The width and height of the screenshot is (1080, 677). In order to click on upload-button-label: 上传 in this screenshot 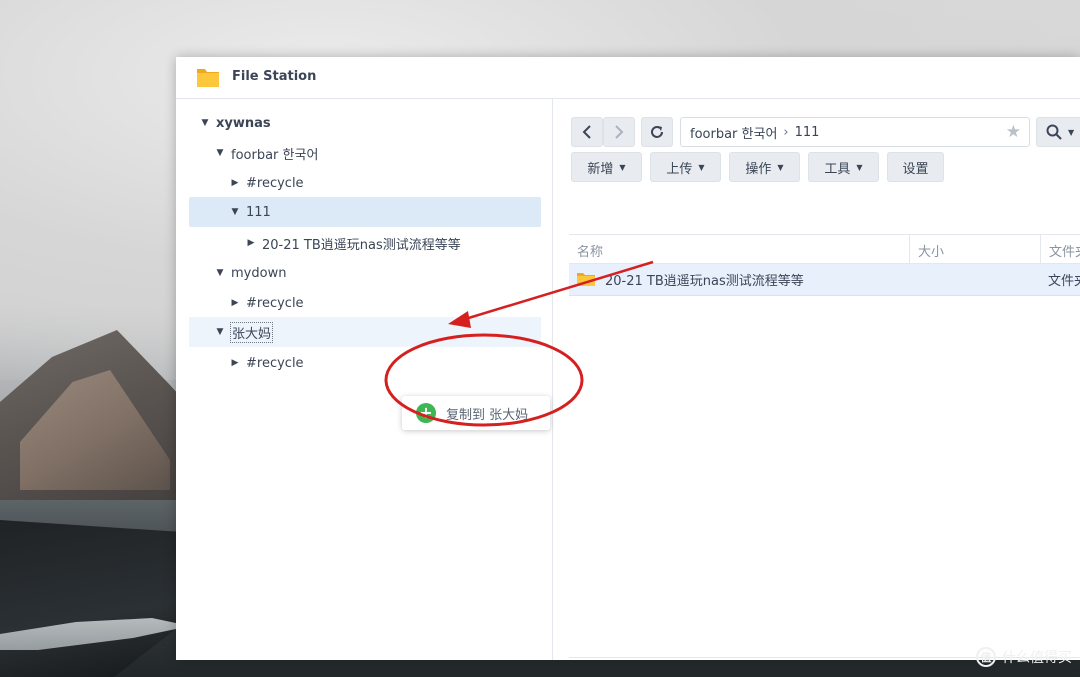, I will do `click(679, 169)`.